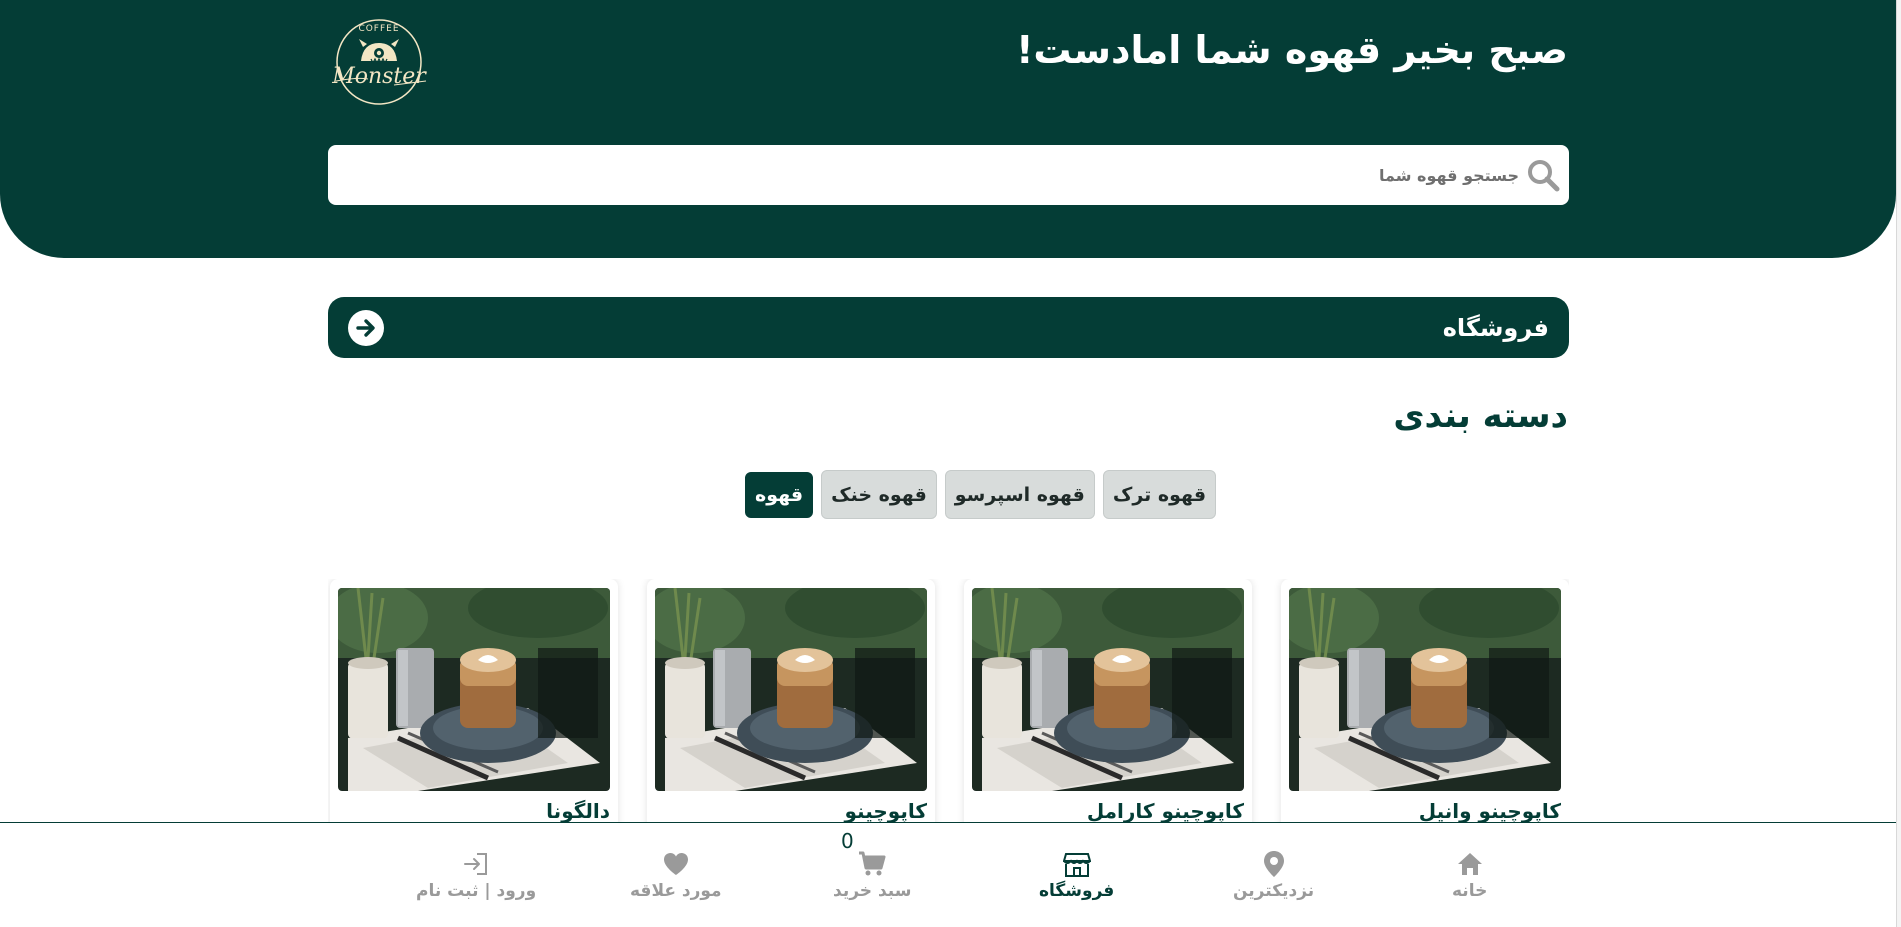 Image resolution: width=1901 pixels, height=927 pixels. I want to click on login-icon, so click(476, 864).